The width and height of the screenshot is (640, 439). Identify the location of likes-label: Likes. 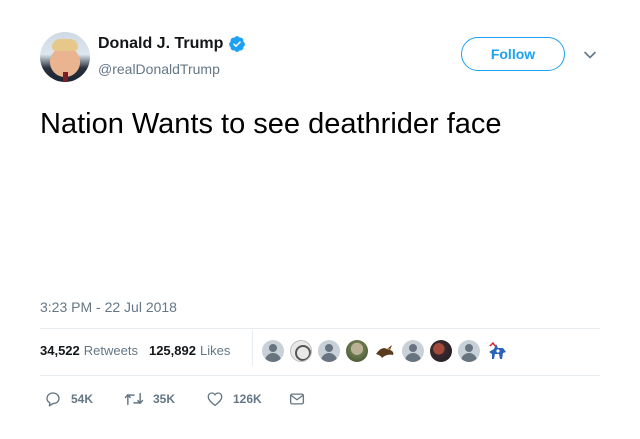
(215, 350).